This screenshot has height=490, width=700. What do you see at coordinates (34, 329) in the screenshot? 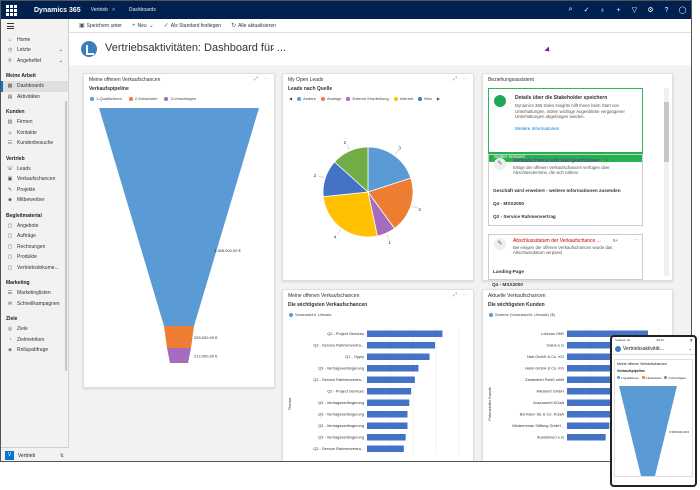
I see `sidebar-item-goals: ◎ Ziele` at bounding box center [34, 329].